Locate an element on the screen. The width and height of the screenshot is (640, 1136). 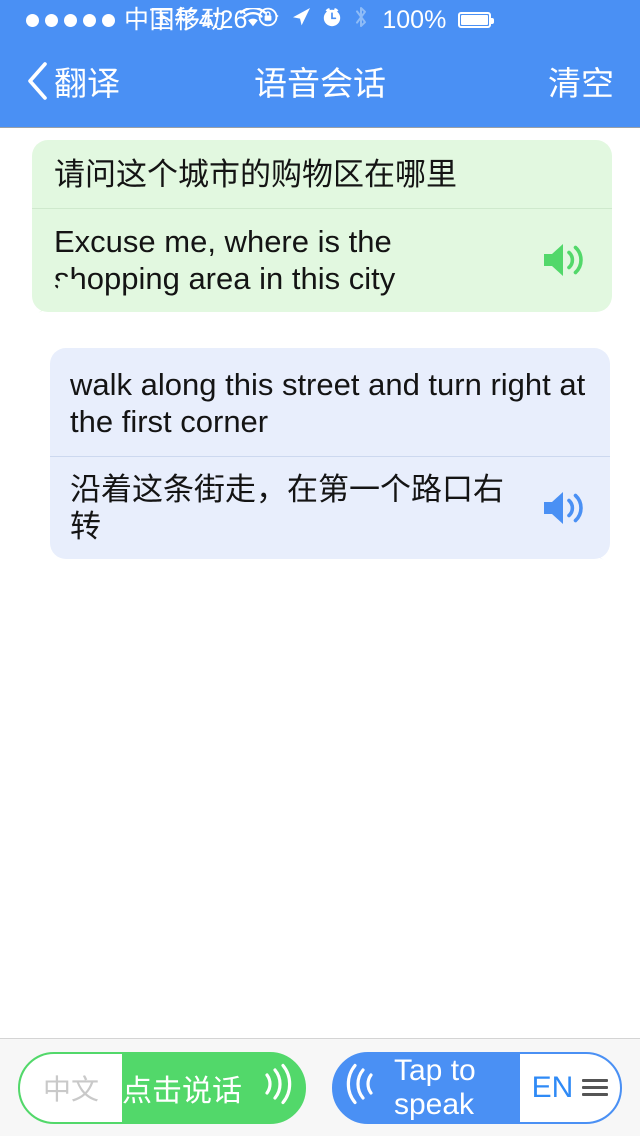
sound-waves-left-icon is located at coordinates (362, 1088).